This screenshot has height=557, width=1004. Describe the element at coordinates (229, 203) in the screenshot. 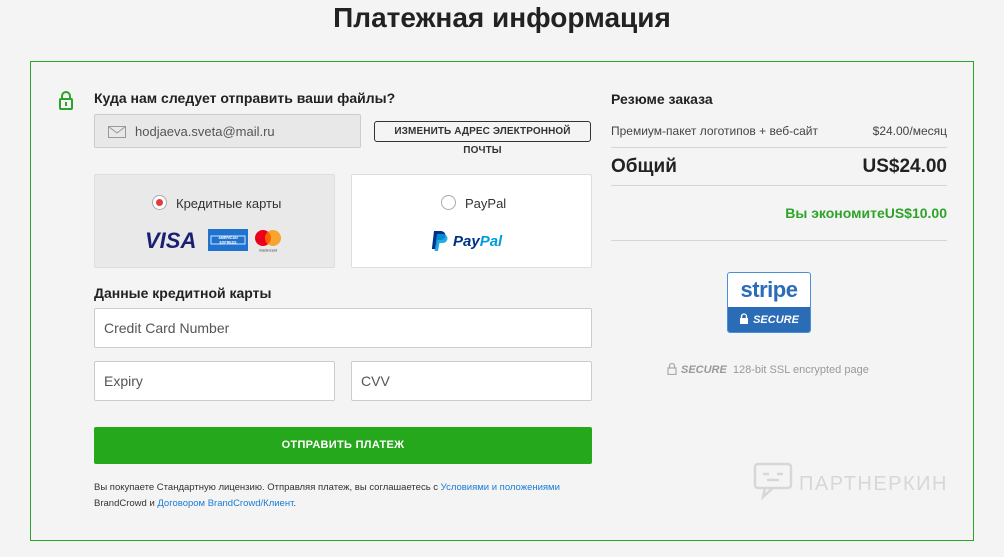

I see `credit-card-label: Кредитные карты` at that location.